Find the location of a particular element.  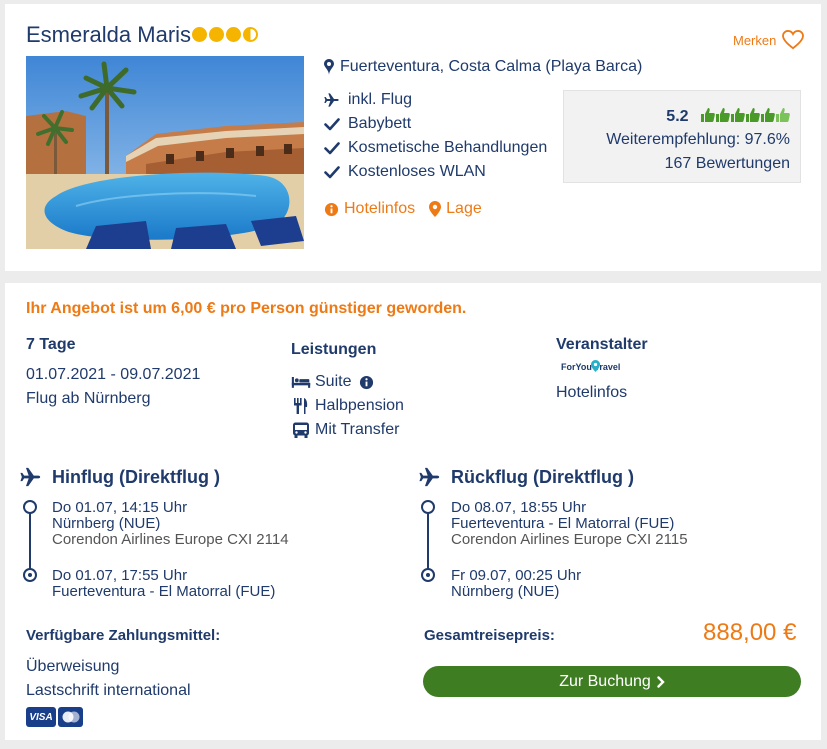

total-price: 888,00 € is located at coordinates (750, 632).